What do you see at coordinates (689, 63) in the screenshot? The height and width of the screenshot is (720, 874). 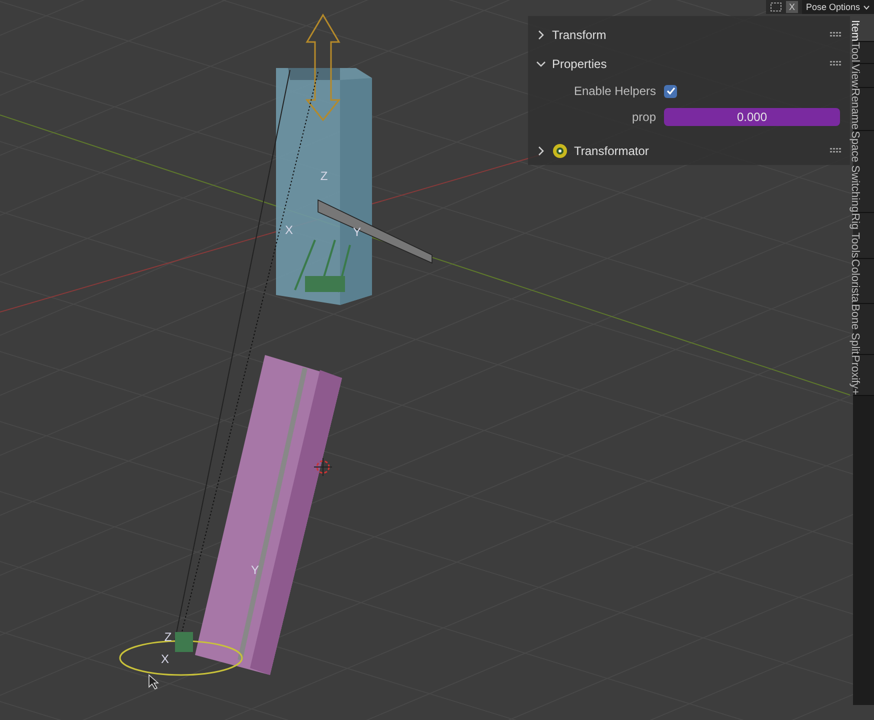 I see `panel-header: Properties` at bounding box center [689, 63].